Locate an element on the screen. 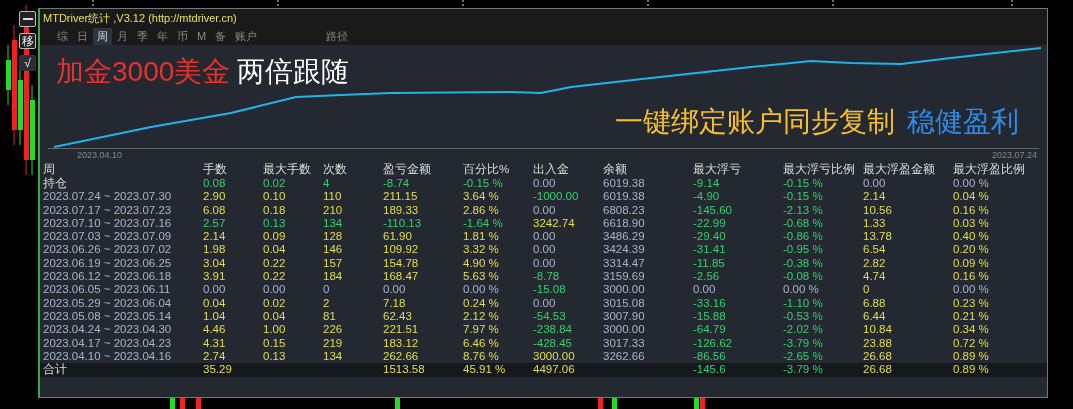 Image resolution: width=1073 pixels, height=409 pixels. table-cell-text: 4.31 is located at coordinates (215, 343).